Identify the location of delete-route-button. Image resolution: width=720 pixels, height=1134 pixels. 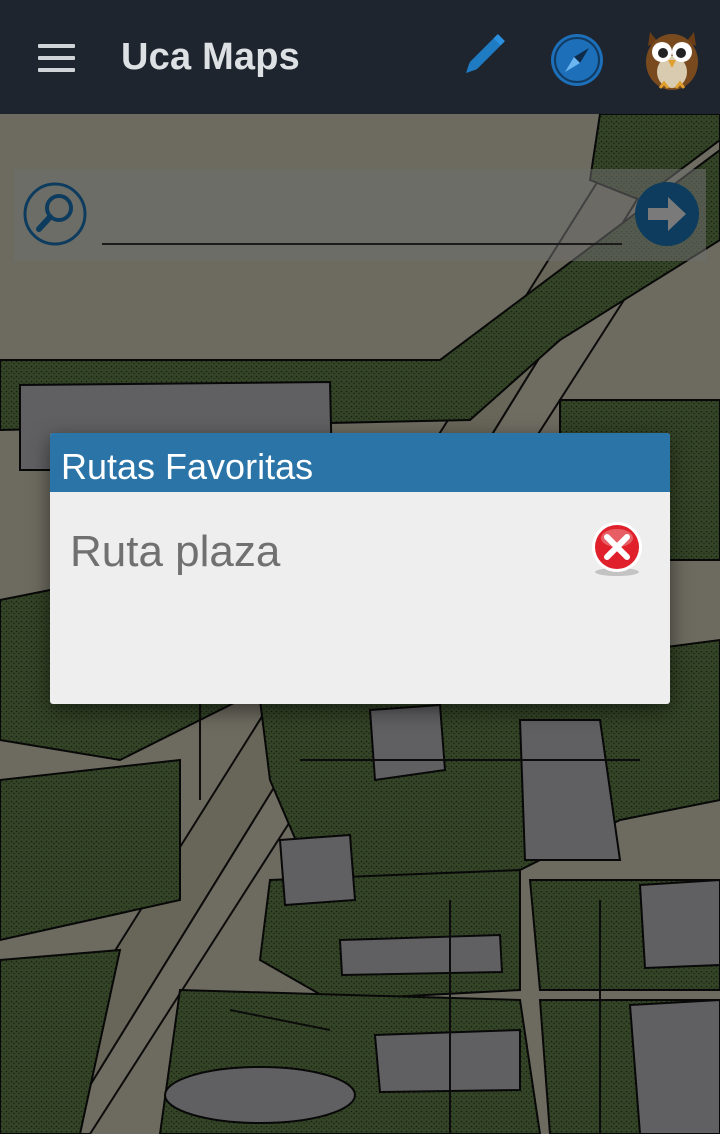
(617, 550).